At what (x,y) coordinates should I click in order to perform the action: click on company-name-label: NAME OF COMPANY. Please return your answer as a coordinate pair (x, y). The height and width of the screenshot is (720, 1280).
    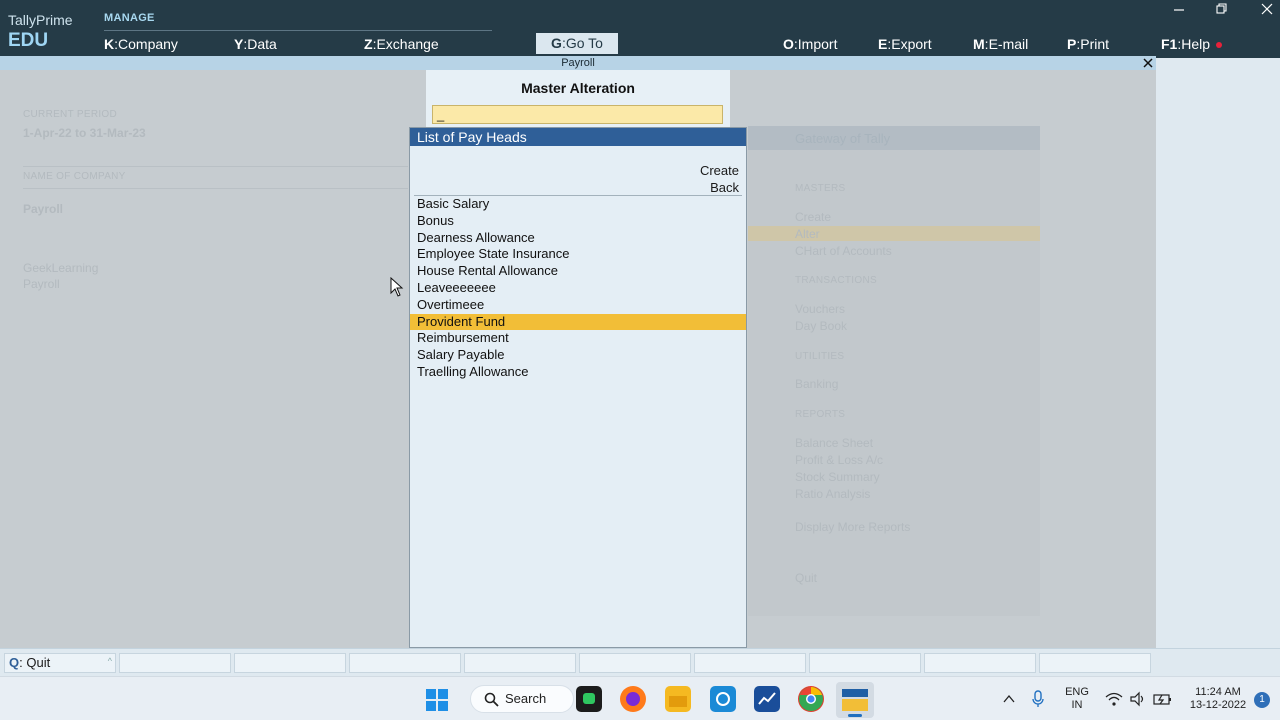
    Looking at the image, I should click on (74, 176).